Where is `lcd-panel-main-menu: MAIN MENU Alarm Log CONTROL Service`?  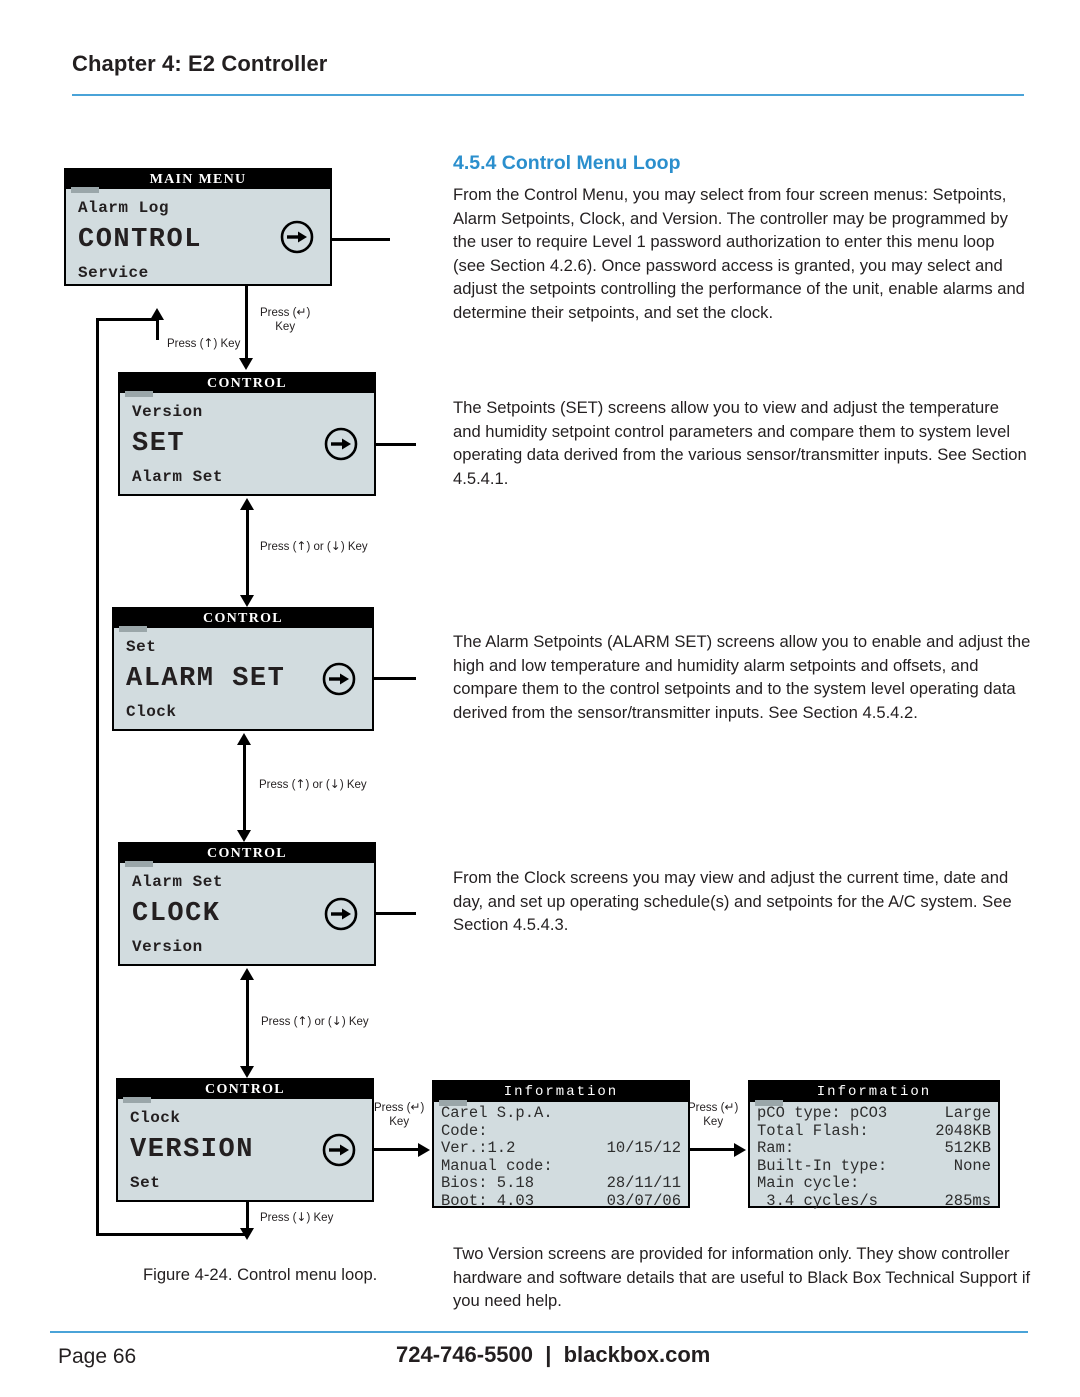
lcd-panel-main-menu: MAIN MENU Alarm Log CONTROL Service is located at coordinates (198, 227).